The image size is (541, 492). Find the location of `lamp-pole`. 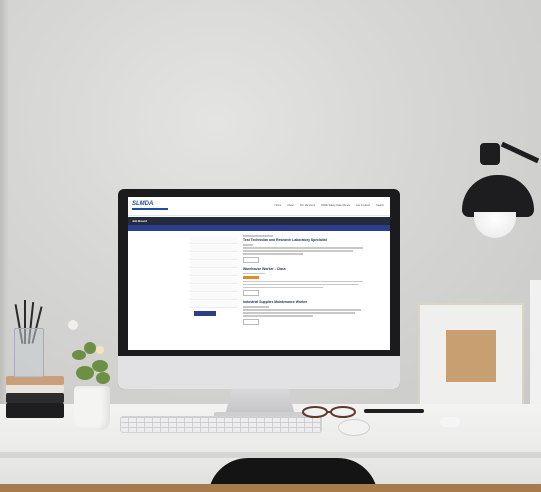

lamp-pole is located at coordinates (535, 345).